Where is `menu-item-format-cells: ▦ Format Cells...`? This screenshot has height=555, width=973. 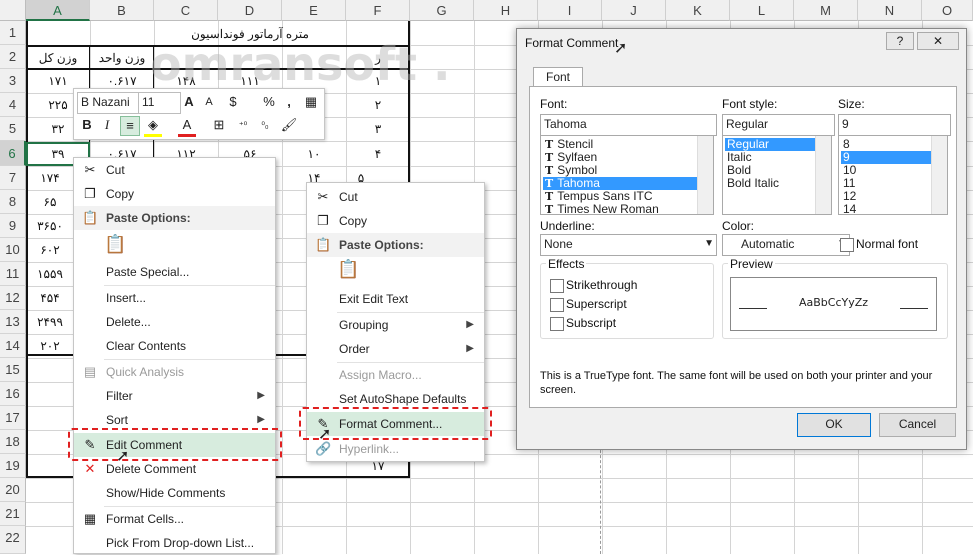
menu-item-format-cells: ▦ Format Cells... is located at coordinates (174, 519).